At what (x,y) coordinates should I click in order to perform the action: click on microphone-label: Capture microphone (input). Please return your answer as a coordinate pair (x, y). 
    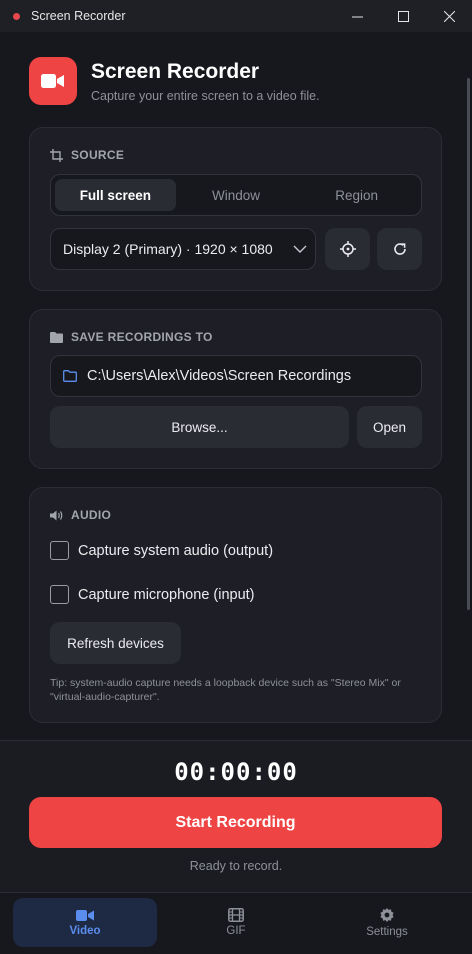
    Looking at the image, I should click on (166, 594).